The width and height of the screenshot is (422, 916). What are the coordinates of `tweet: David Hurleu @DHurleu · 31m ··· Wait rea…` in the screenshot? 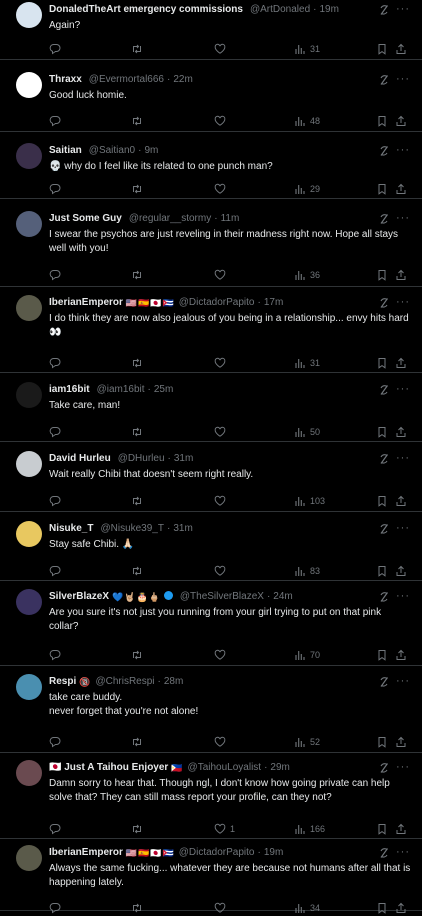 It's located at (211, 477).